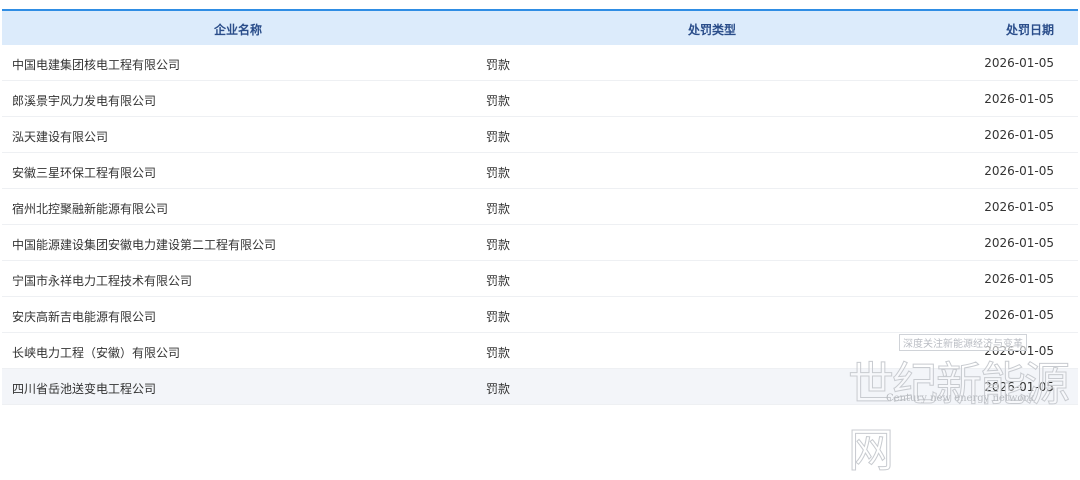 The width and height of the screenshot is (1080, 480). What do you see at coordinates (540, 63) in the screenshot?
I see `table-row: 中国电建集团核电工程有限公司 罚款 2026-01-05` at bounding box center [540, 63].